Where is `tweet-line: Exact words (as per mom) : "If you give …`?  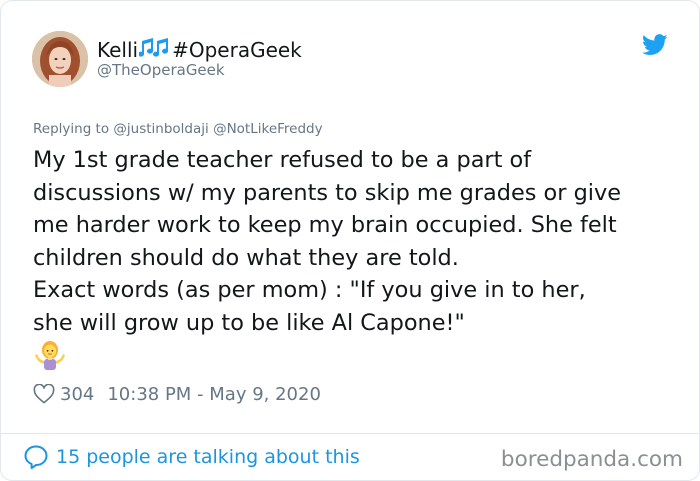
tweet-line: Exact words (as per mom) : "If you give … is located at coordinates (309, 290).